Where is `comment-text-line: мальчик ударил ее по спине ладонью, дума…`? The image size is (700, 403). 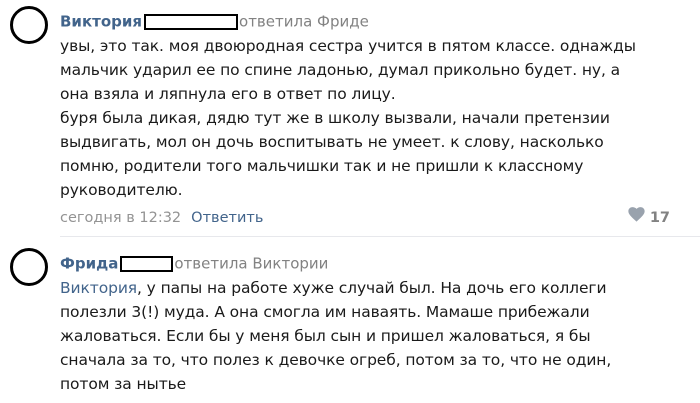 comment-text-line: мальчик ударил ее по спине ладонью, дума… is located at coordinates (340, 70).